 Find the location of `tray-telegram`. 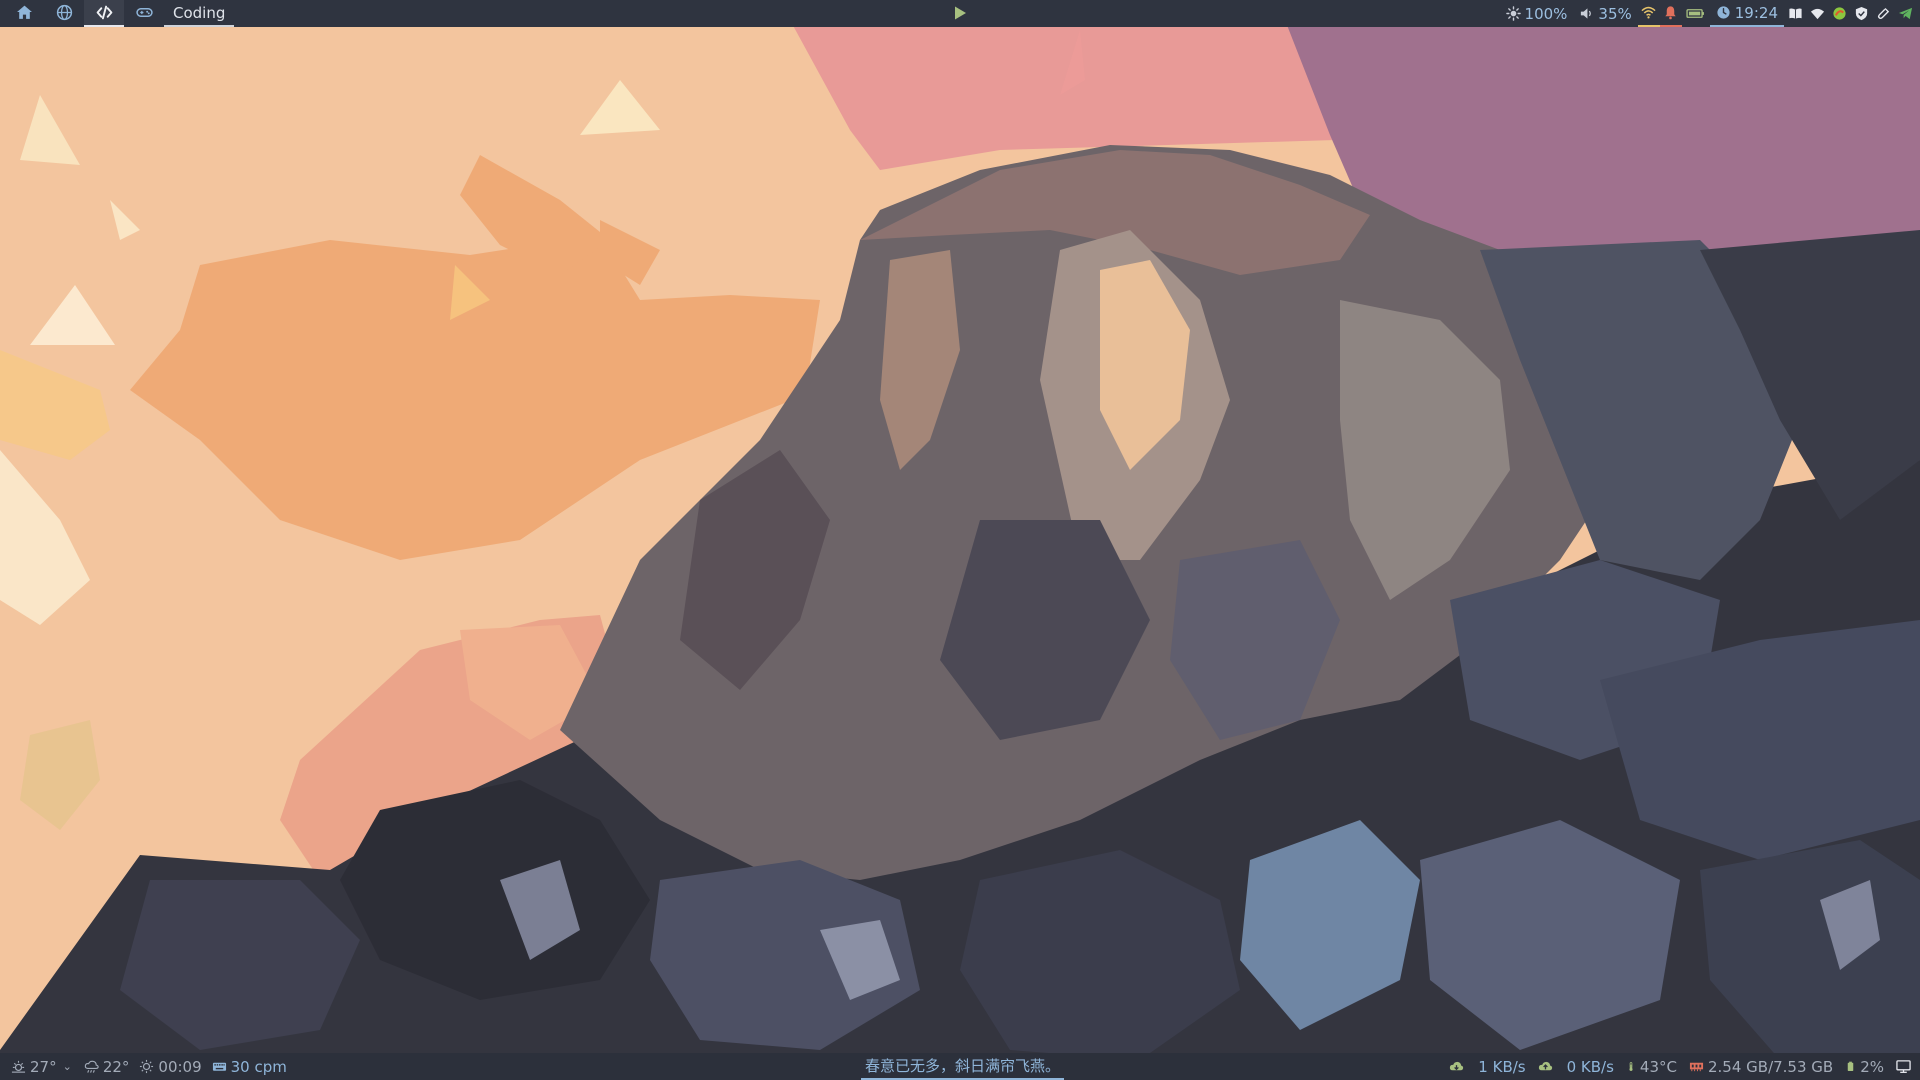

tray-telegram is located at coordinates (1905, 13).